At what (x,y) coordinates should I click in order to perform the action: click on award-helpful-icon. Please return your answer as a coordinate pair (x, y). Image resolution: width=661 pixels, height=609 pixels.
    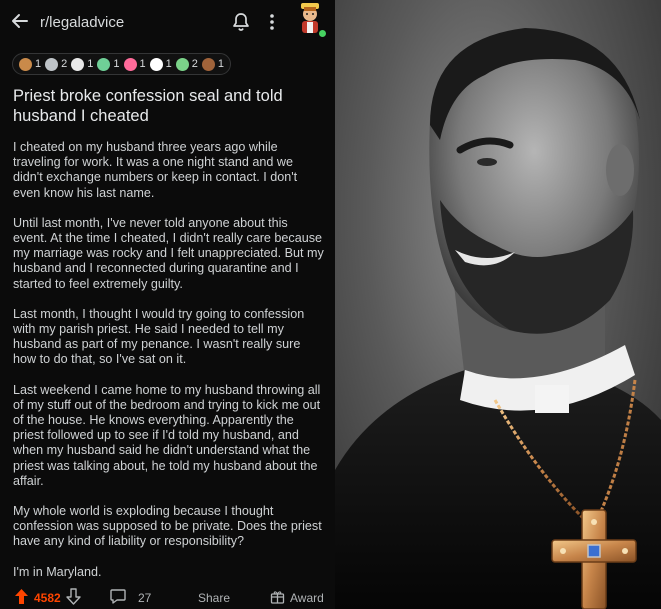
    Looking at the image, I should click on (78, 64).